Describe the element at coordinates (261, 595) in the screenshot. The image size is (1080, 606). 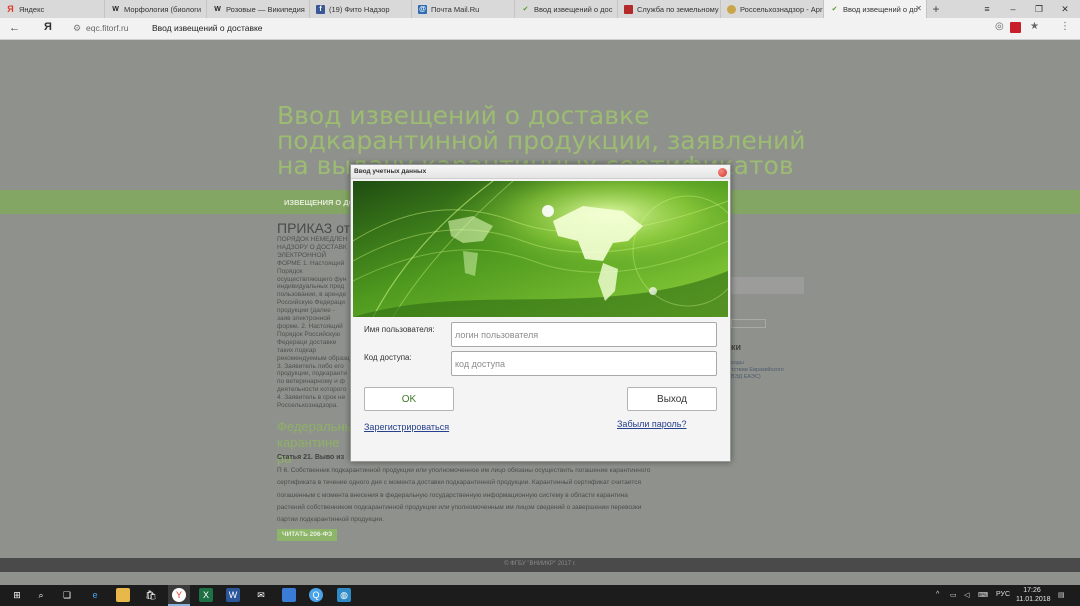
I see `mail-icon: ✉` at that location.